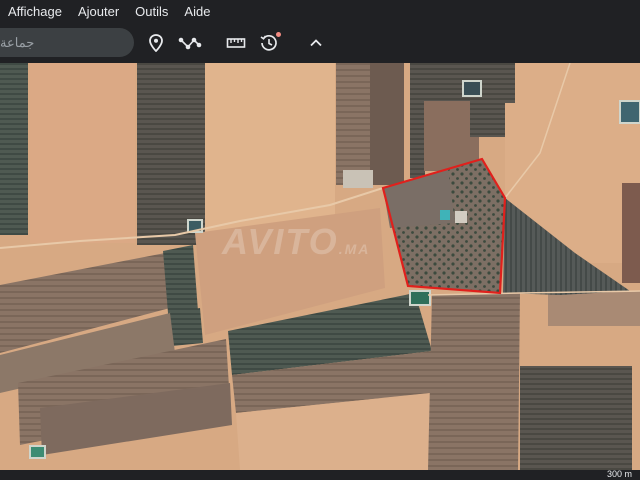 This screenshot has width=640, height=480. Describe the element at coordinates (320, 12) in the screenshot. I see `menu-bar: Affichage Ajouter Outils Aide` at that location.